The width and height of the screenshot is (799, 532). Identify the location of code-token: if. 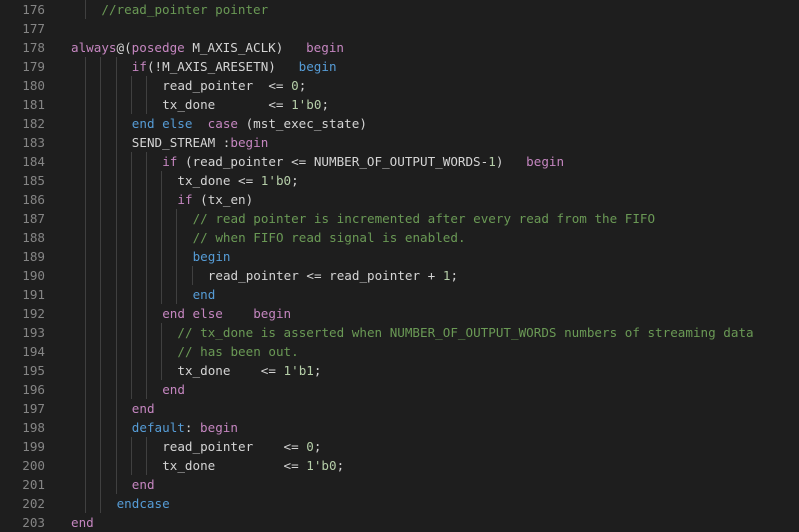
(139, 66).